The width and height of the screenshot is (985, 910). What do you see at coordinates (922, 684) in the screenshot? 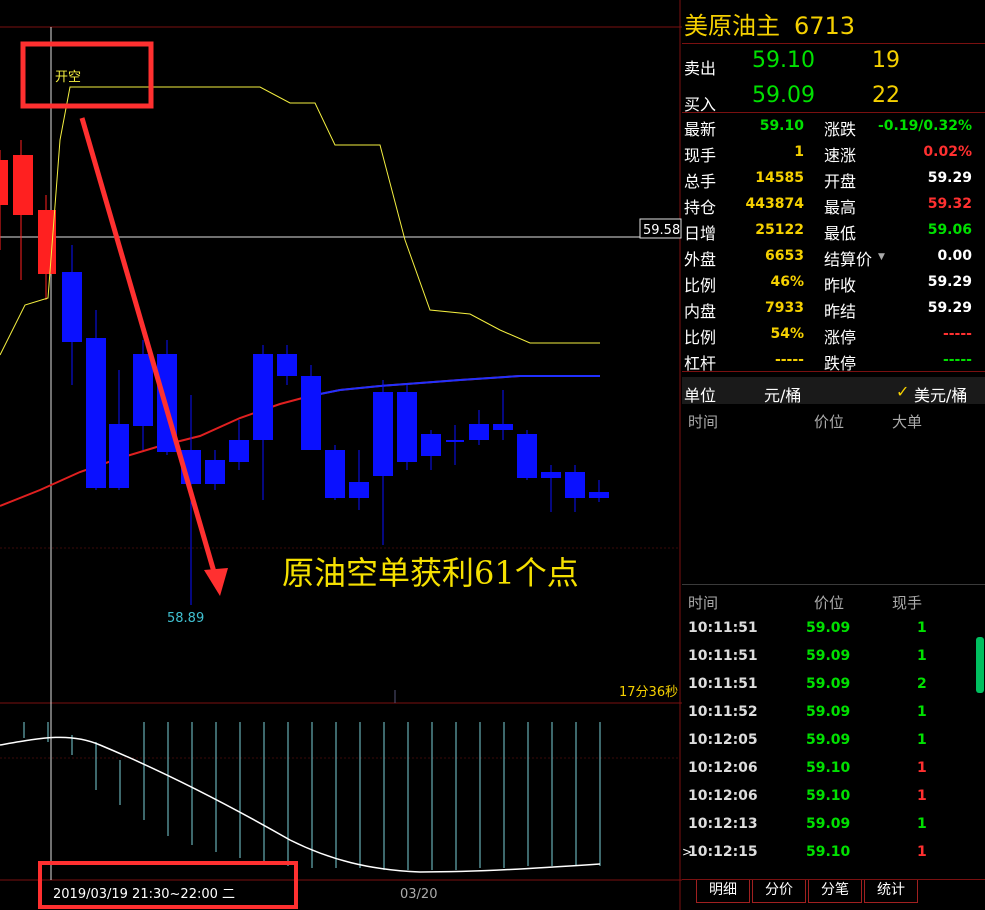
I see `tick-volume: 2` at bounding box center [922, 684].